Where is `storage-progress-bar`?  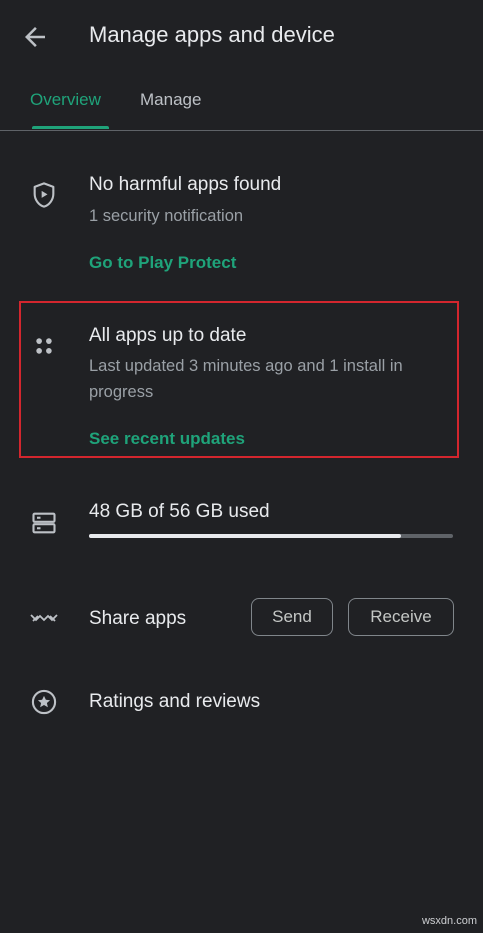 storage-progress-bar is located at coordinates (271, 536).